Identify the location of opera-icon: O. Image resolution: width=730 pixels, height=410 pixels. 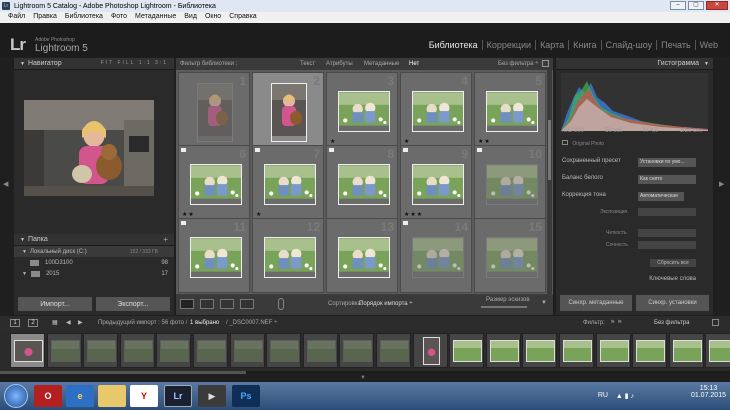
(48, 396).